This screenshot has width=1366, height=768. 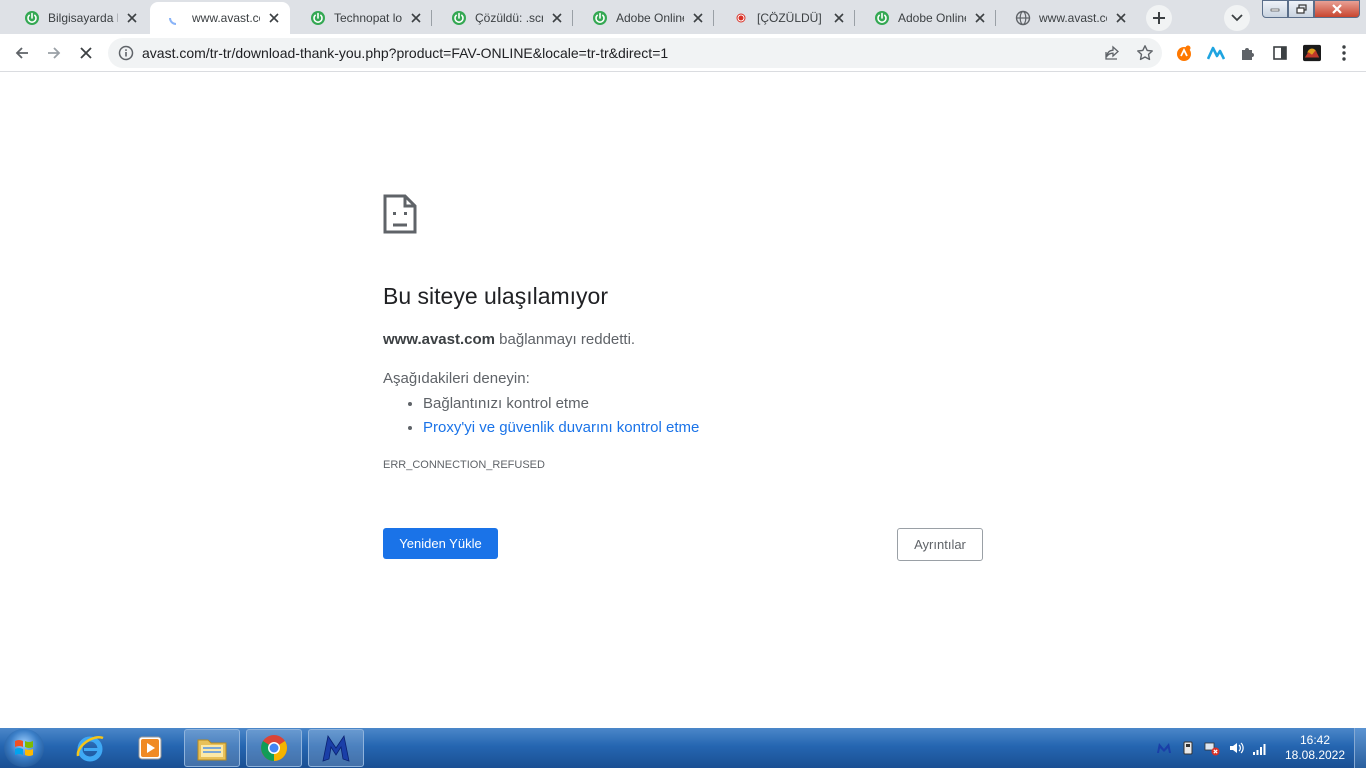 What do you see at coordinates (176, 18) in the screenshot?
I see `loading-spinner-icon` at bounding box center [176, 18].